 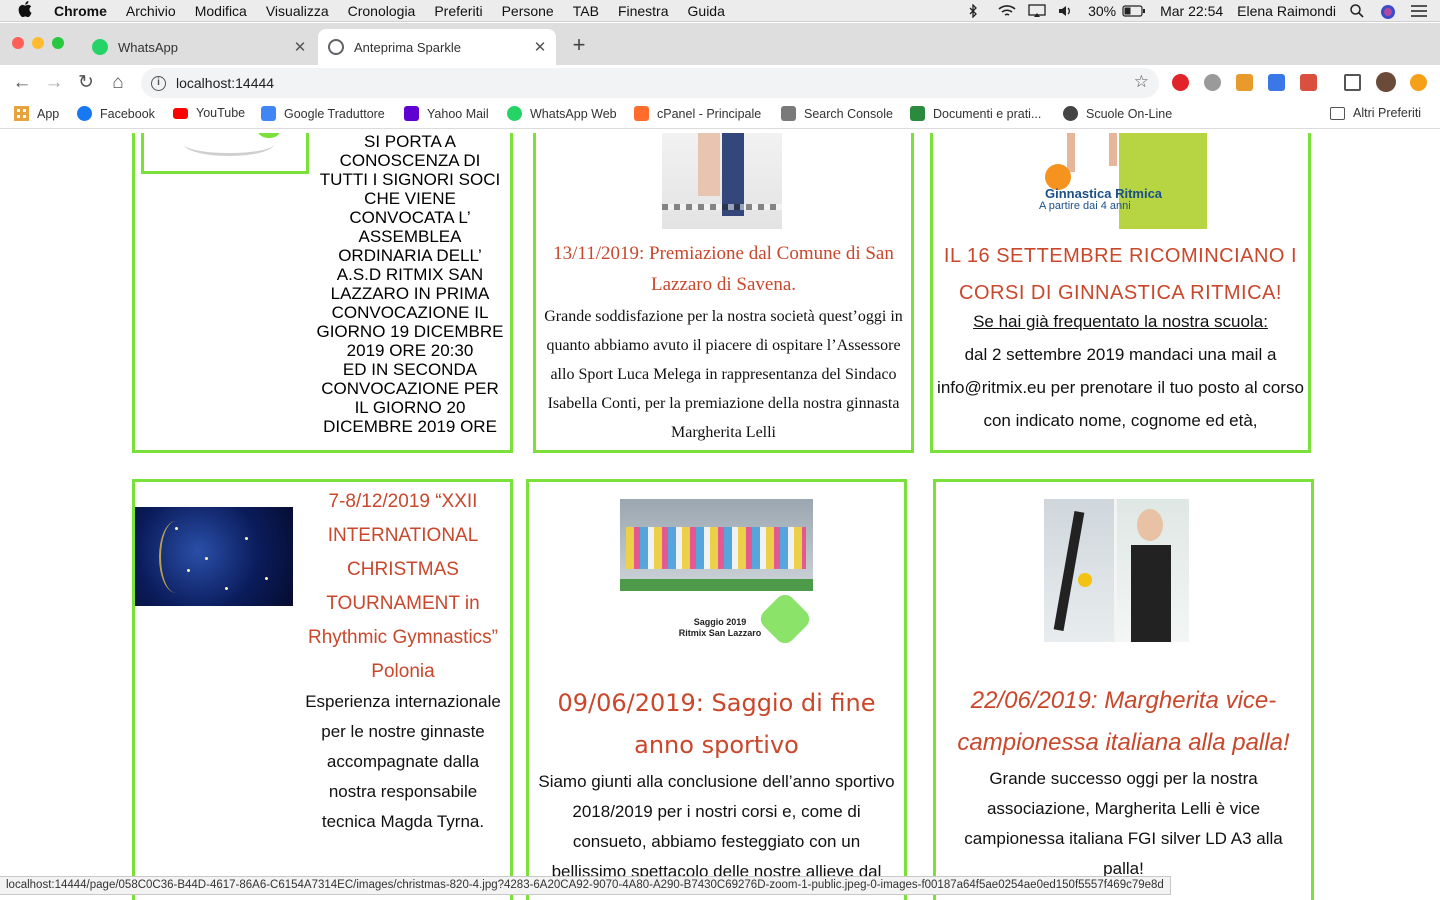 I want to click on menu-persone: Persone, so click(x=528, y=11).